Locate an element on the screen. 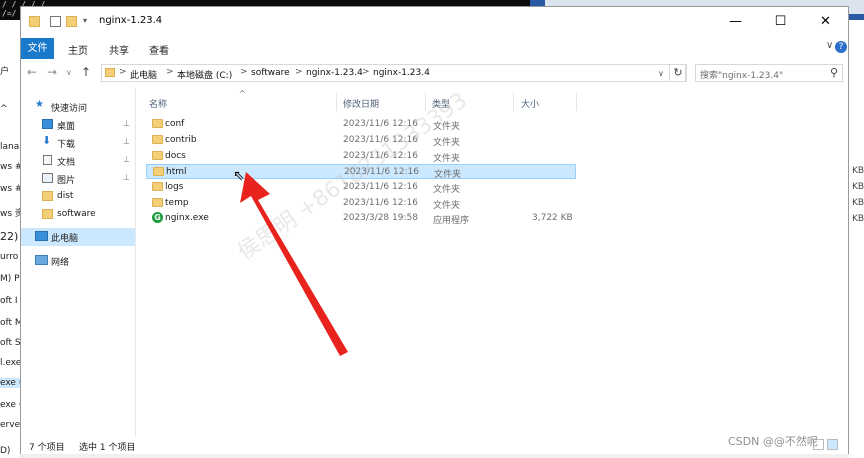 This screenshot has width=864, height=458. nav-label: 网络 is located at coordinates (60, 263).